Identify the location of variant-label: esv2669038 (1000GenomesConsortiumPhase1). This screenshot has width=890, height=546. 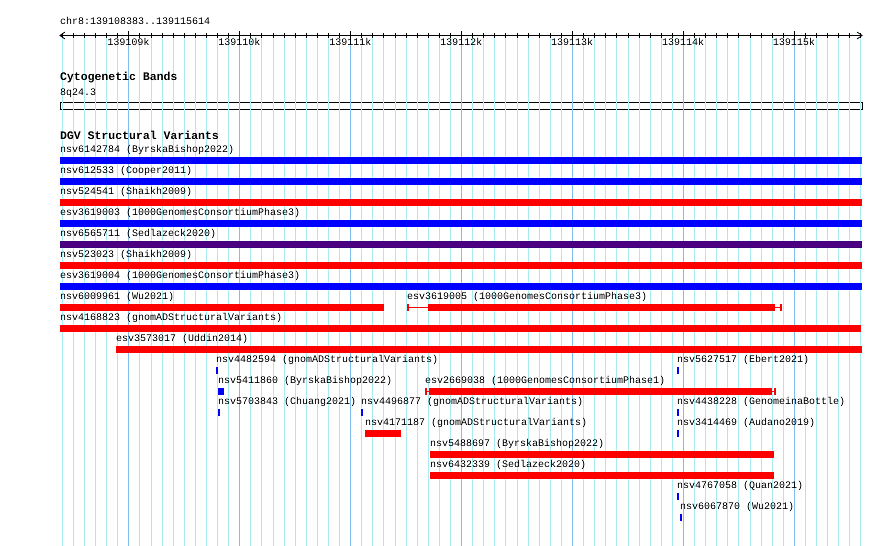
(545, 382).